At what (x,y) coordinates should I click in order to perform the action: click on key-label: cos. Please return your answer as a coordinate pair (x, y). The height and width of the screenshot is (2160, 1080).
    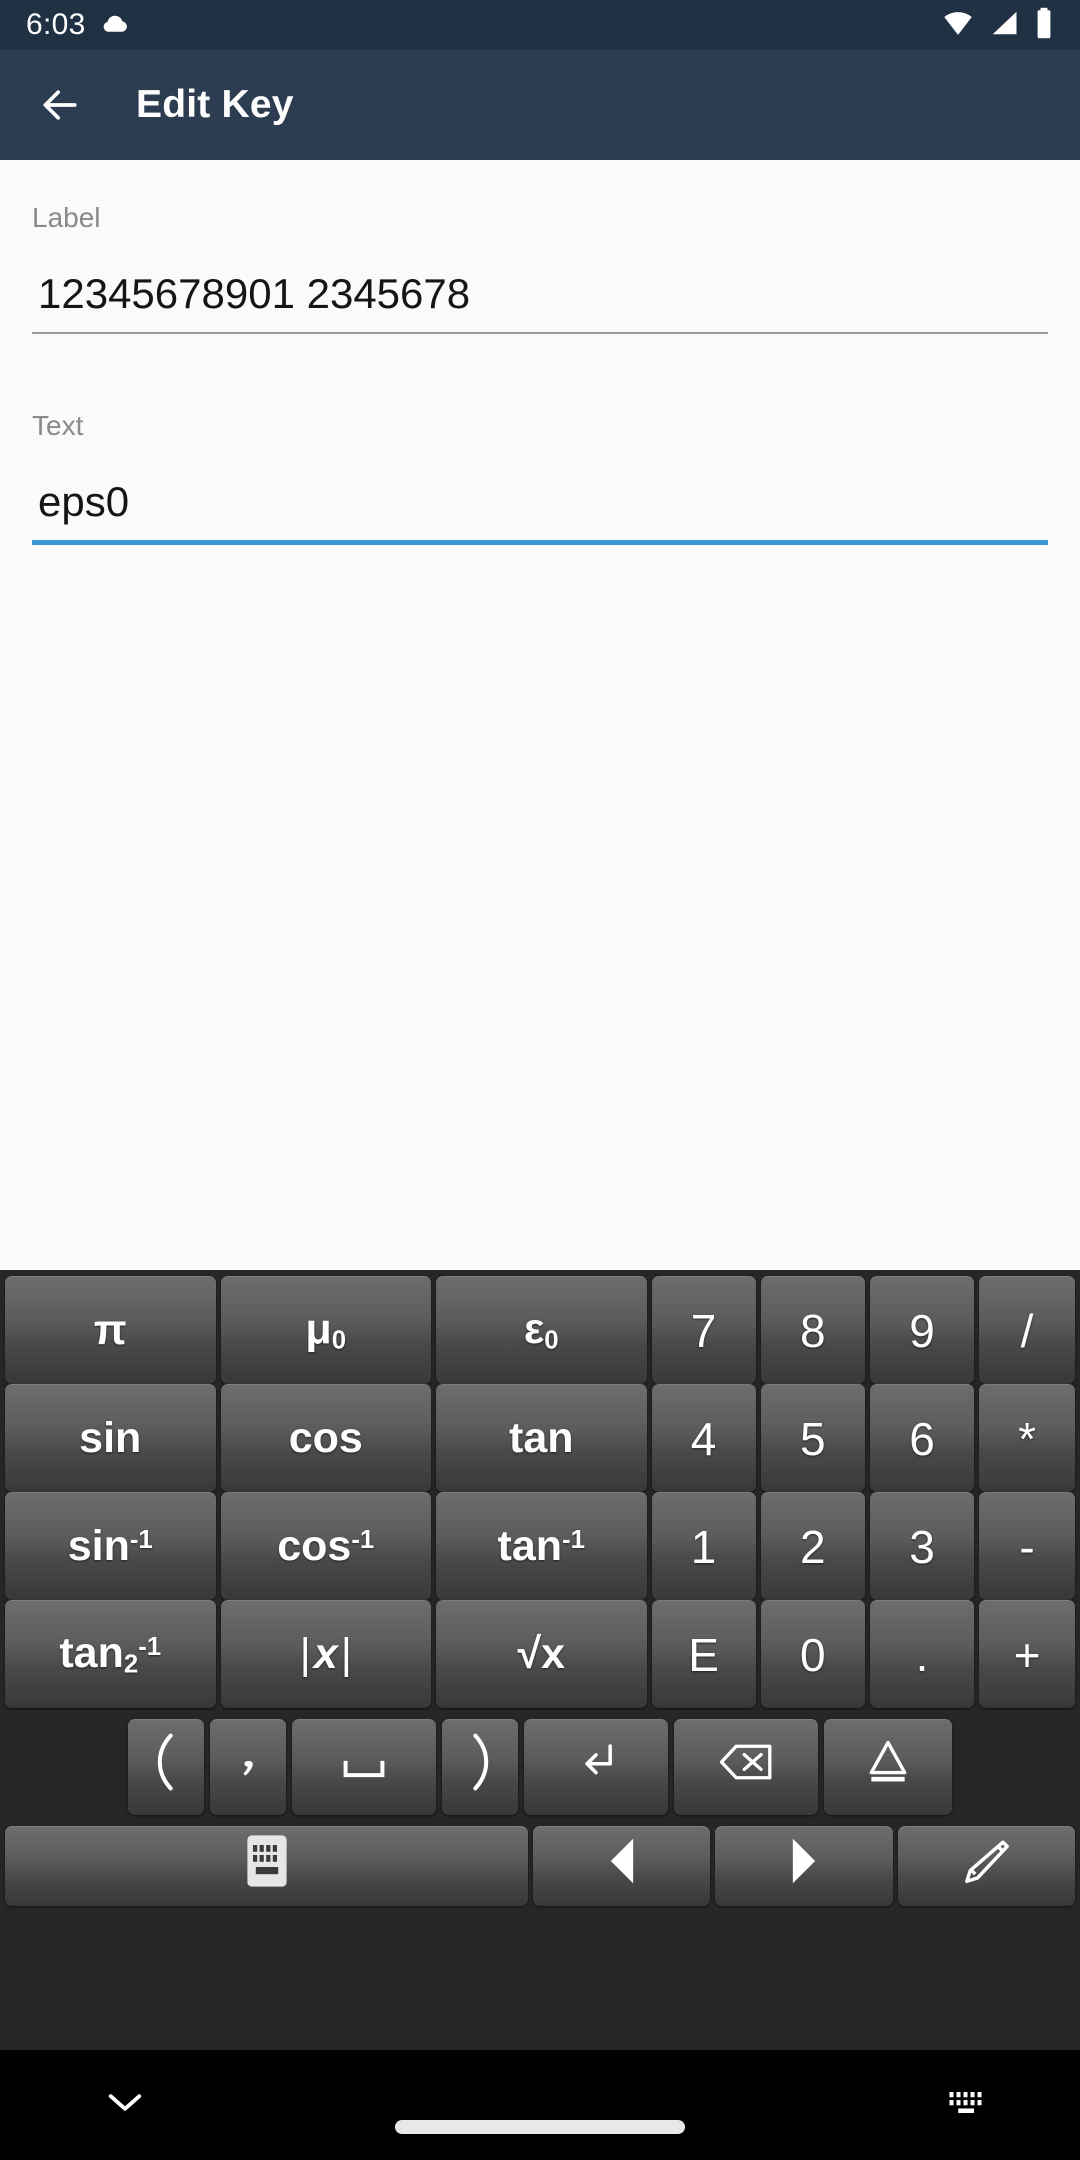
    Looking at the image, I should click on (325, 1438).